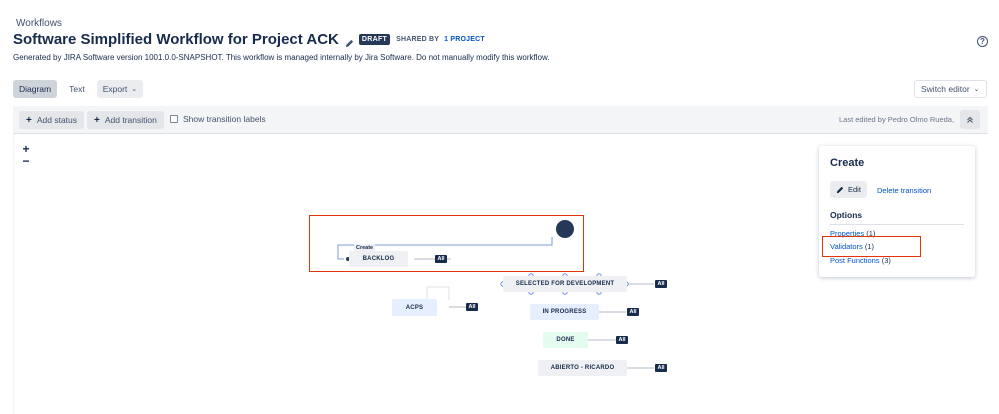  Describe the element at coordinates (417, 39) in the screenshot. I see `shared-by-prefix: SHARED BY` at that location.